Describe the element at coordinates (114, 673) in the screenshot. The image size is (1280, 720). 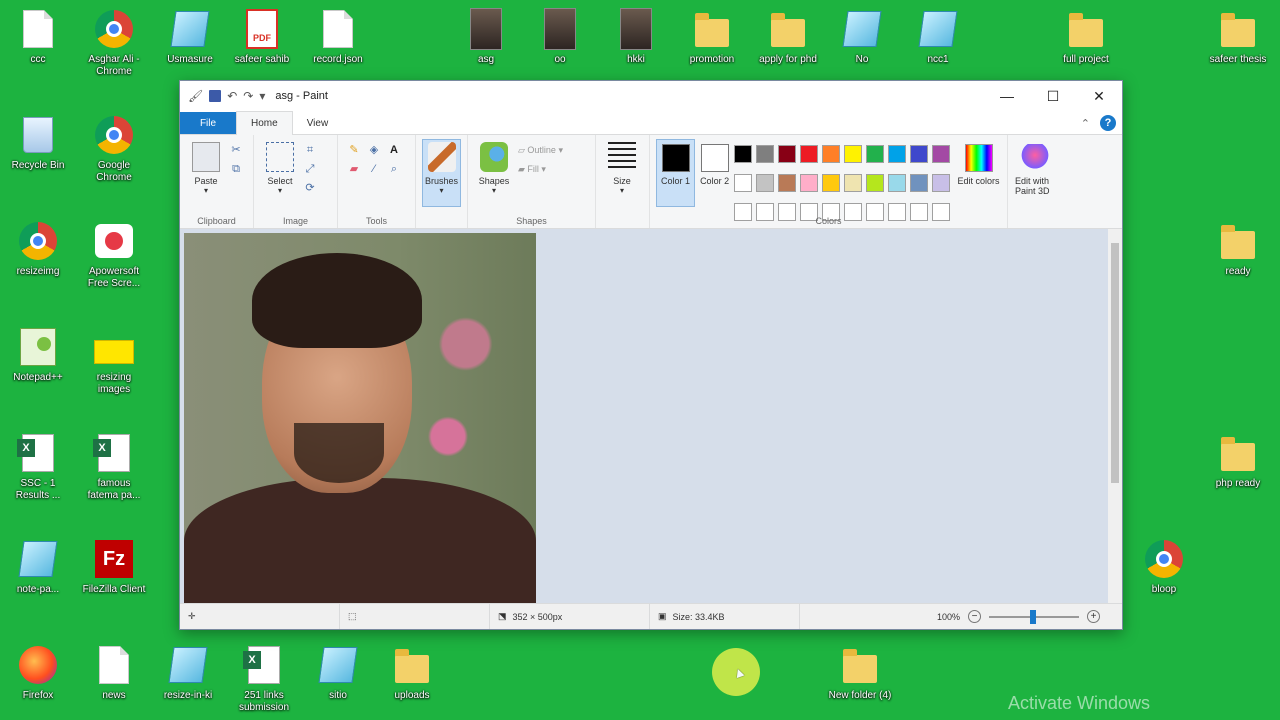
I see `desktop-icon: news` at that location.